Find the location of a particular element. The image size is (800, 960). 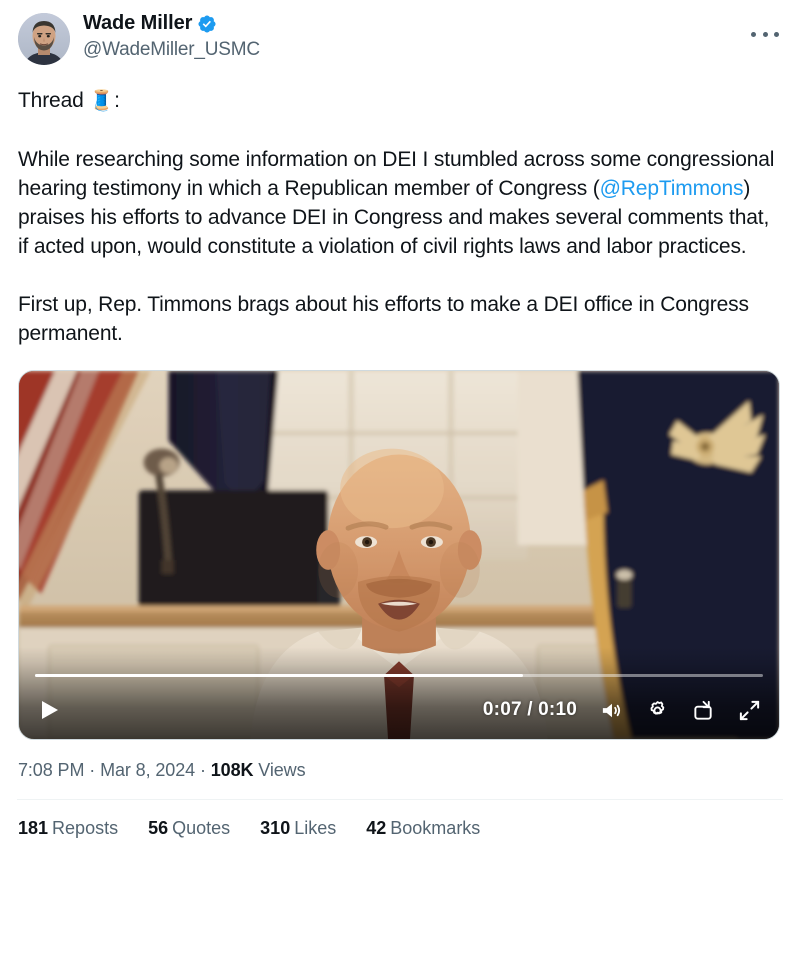

thread-colon: : is located at coordinates (117, 100).